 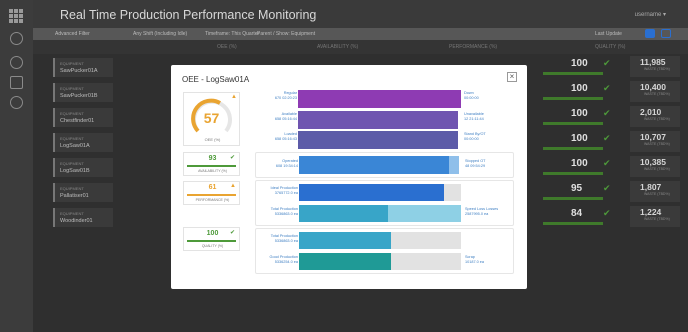 I want to click on performance-box: 61 ▲ PERFORMANCE (%), so click(x=211, y=193).